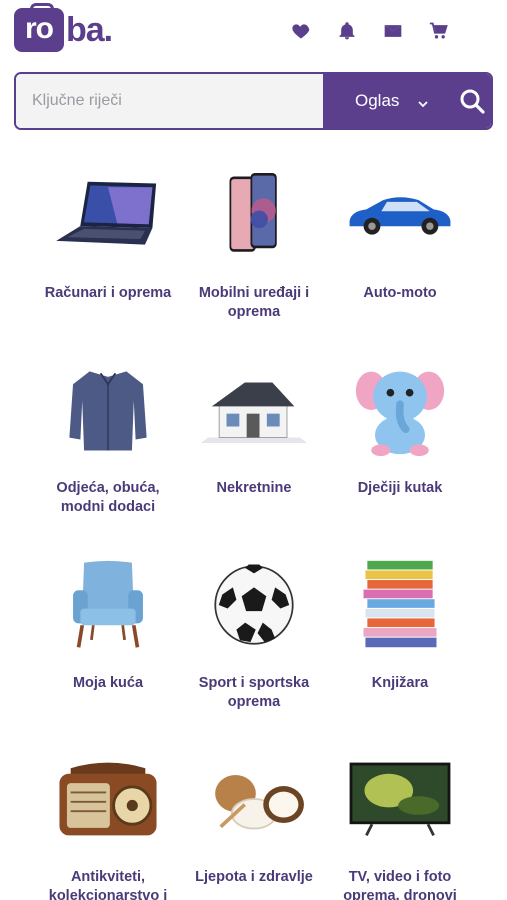  Describe the element at coordinates (423, 101) in the screenshot. I see `chevron-down-icon` at that location.